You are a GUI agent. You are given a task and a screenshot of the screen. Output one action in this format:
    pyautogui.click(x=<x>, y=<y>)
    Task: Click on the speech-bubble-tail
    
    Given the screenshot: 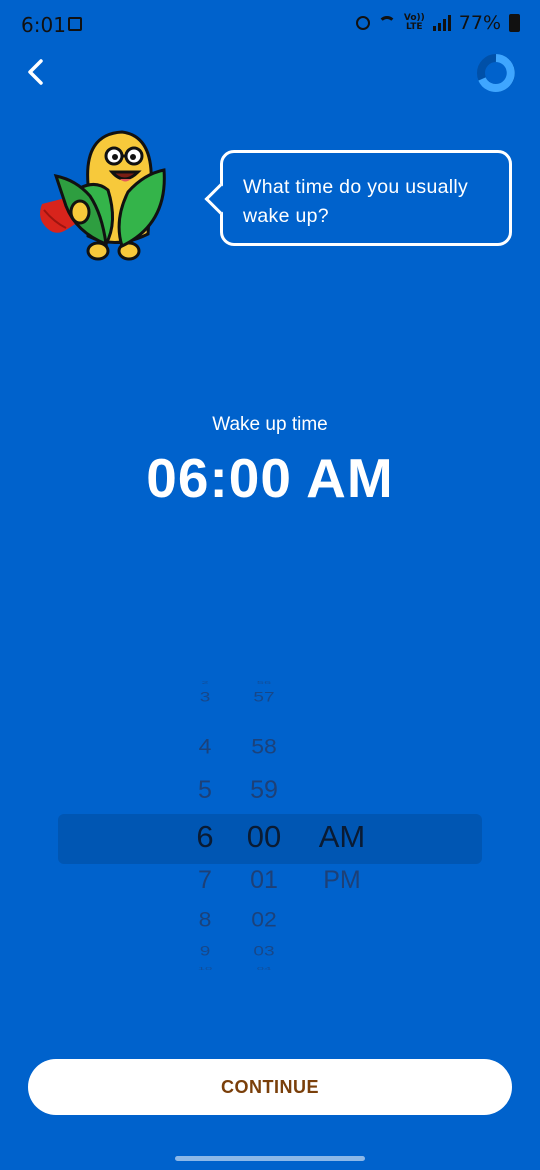 What is the action you would take?
    pyautogui.click(x=220, y=199)
    